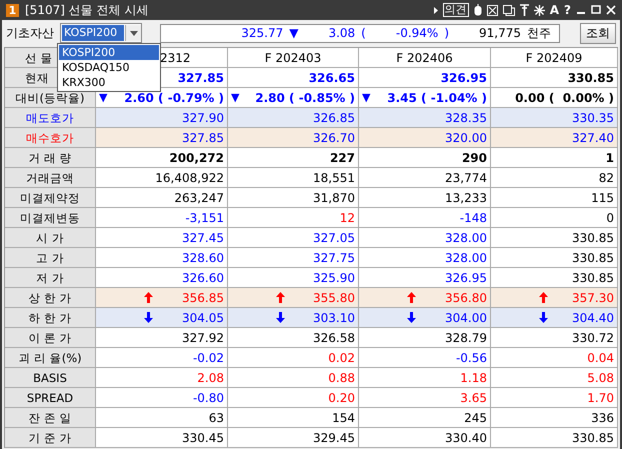  What do you see at coordinates (436, 10) in the screenshot?
I see `caret-icon` at bounding box center [436, 10].